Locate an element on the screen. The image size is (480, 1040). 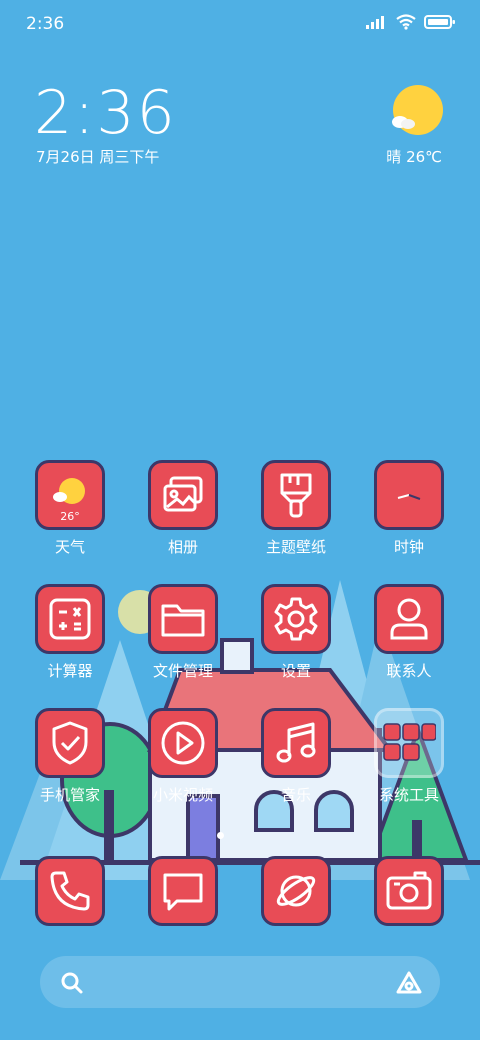
dock-messages is located at coordinates (183, 891).